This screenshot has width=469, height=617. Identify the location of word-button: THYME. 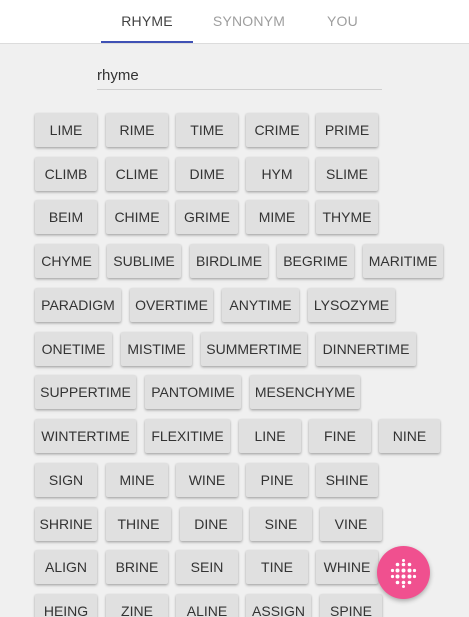
(347, 217).